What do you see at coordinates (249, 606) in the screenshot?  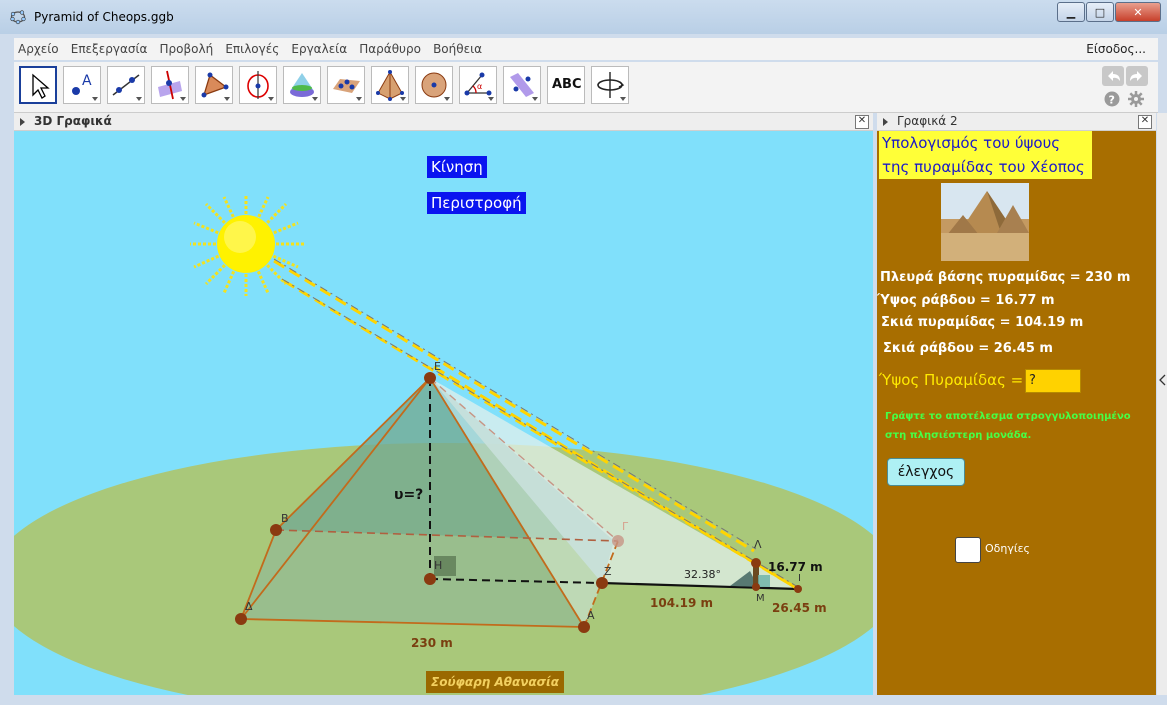 I see `vertex-label-Delta: Δ` at bounding box center [249, 606].